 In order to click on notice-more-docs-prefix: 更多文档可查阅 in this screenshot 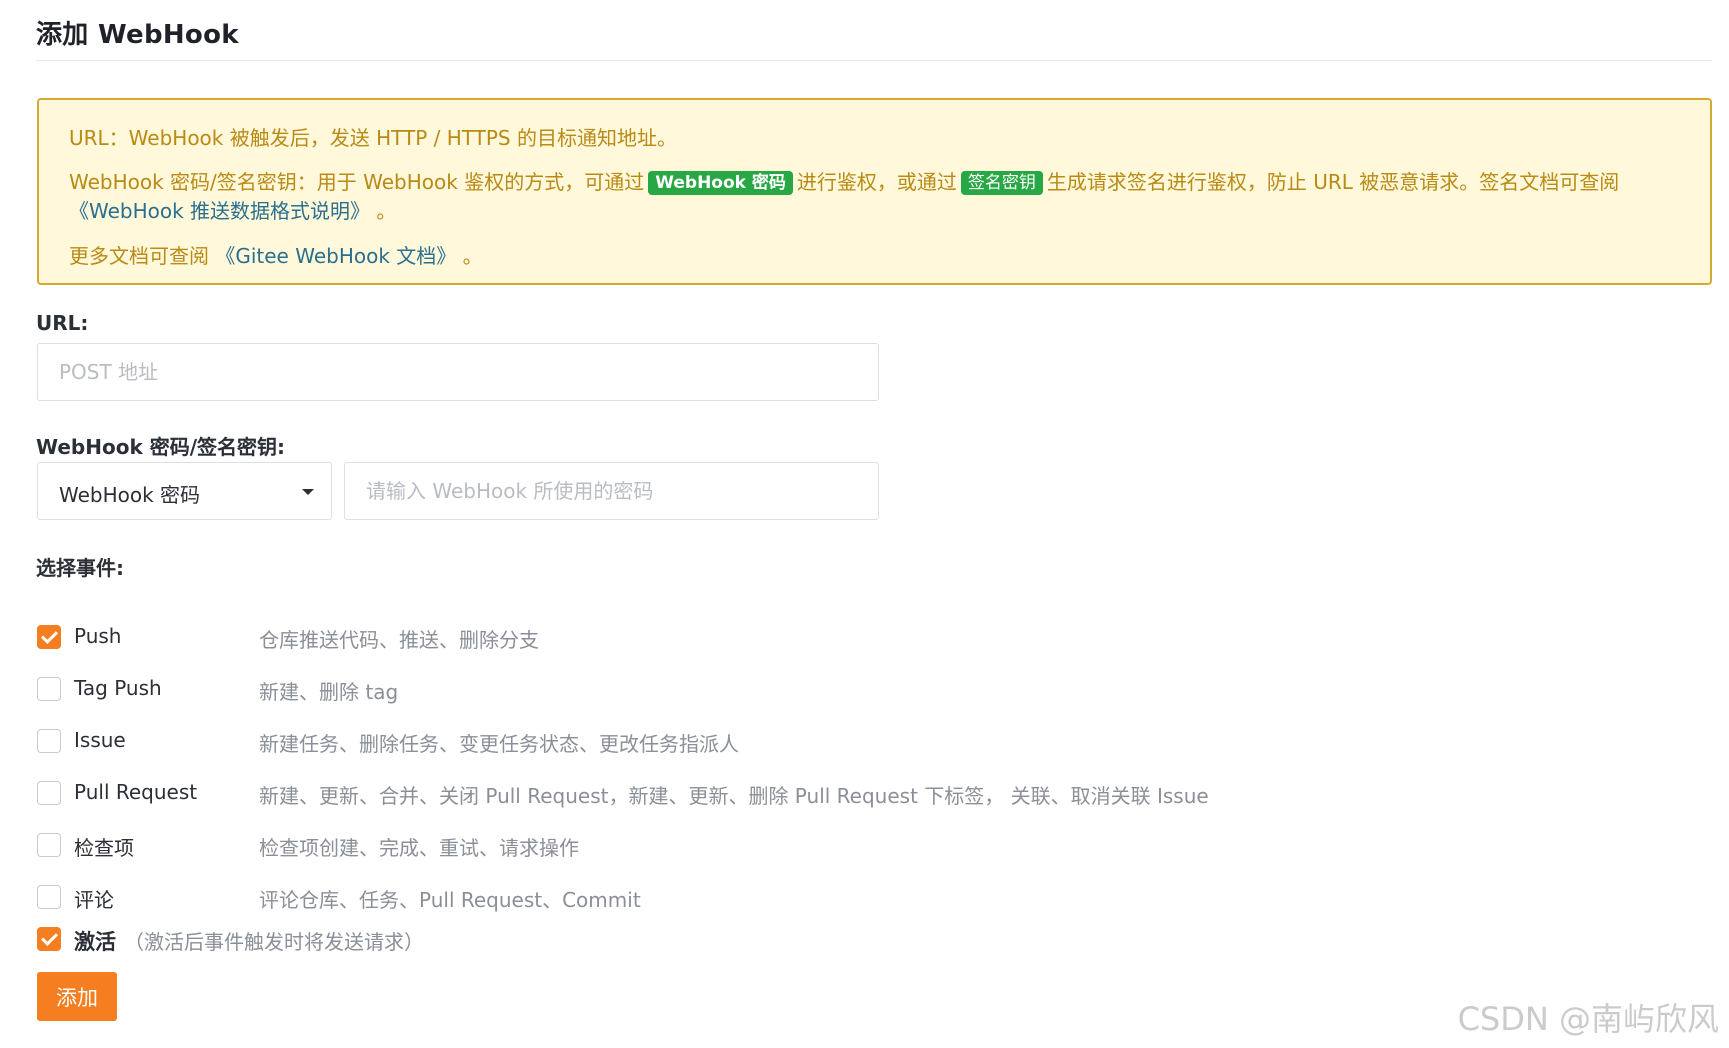, I will do `click(139, 256)`.